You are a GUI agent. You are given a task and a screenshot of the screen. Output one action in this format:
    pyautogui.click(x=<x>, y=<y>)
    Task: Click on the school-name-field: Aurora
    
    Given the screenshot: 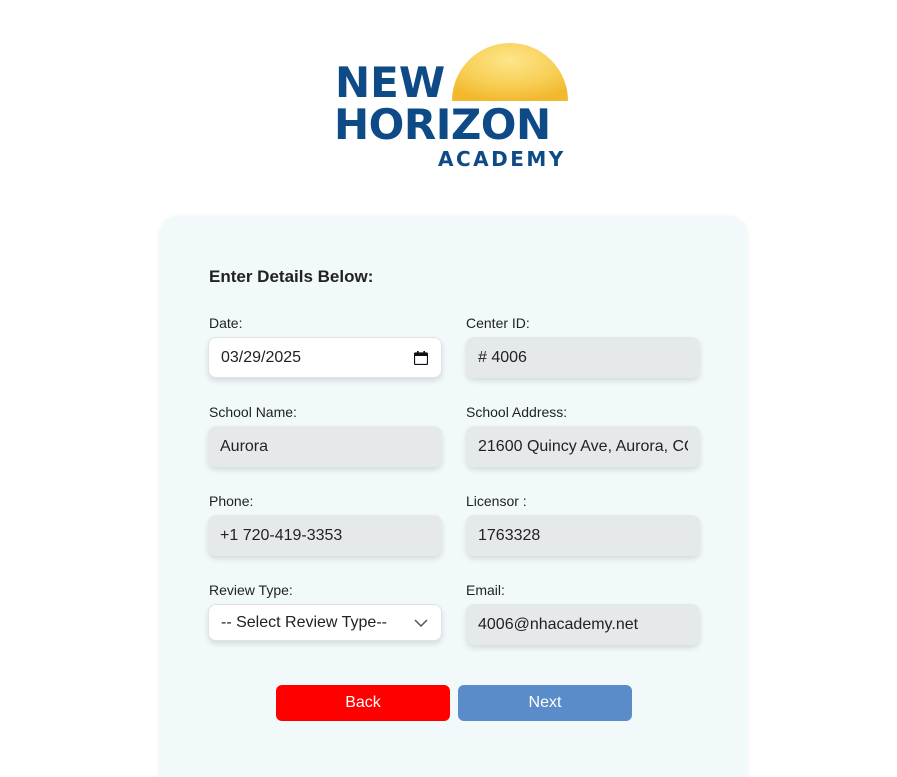 What is the action you would take?
    pyautogui.click(x=325, y=446)
    